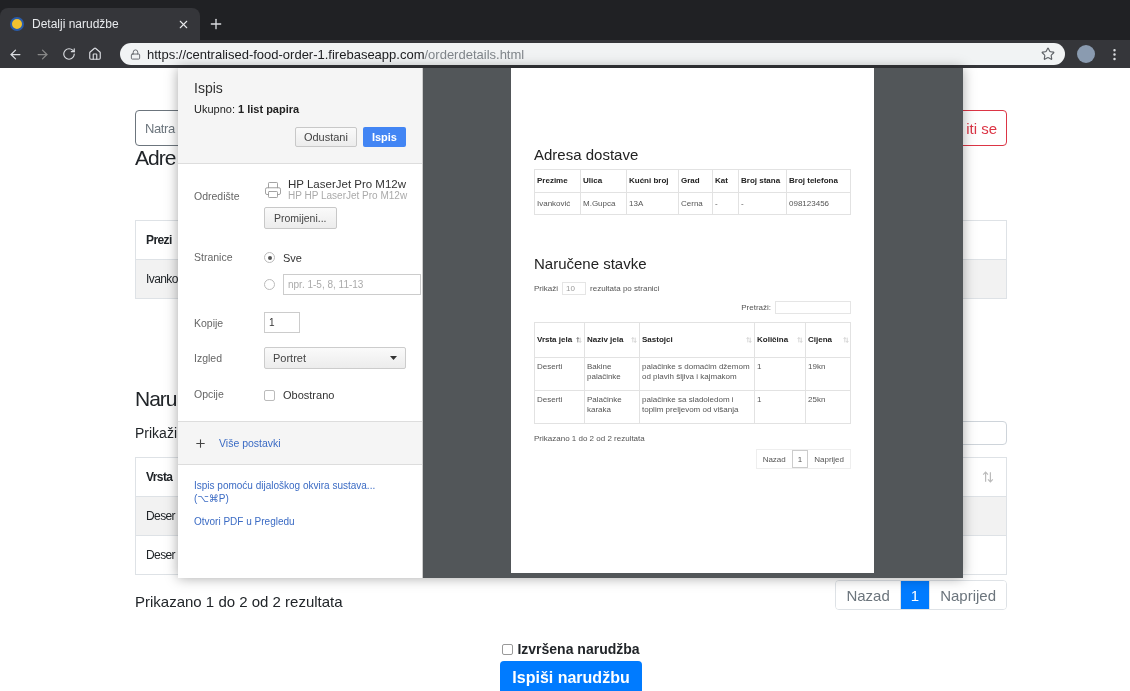 This screenshot has width=1130, height=691. I want to click on setting-label: Stranice, so click(214, 257).